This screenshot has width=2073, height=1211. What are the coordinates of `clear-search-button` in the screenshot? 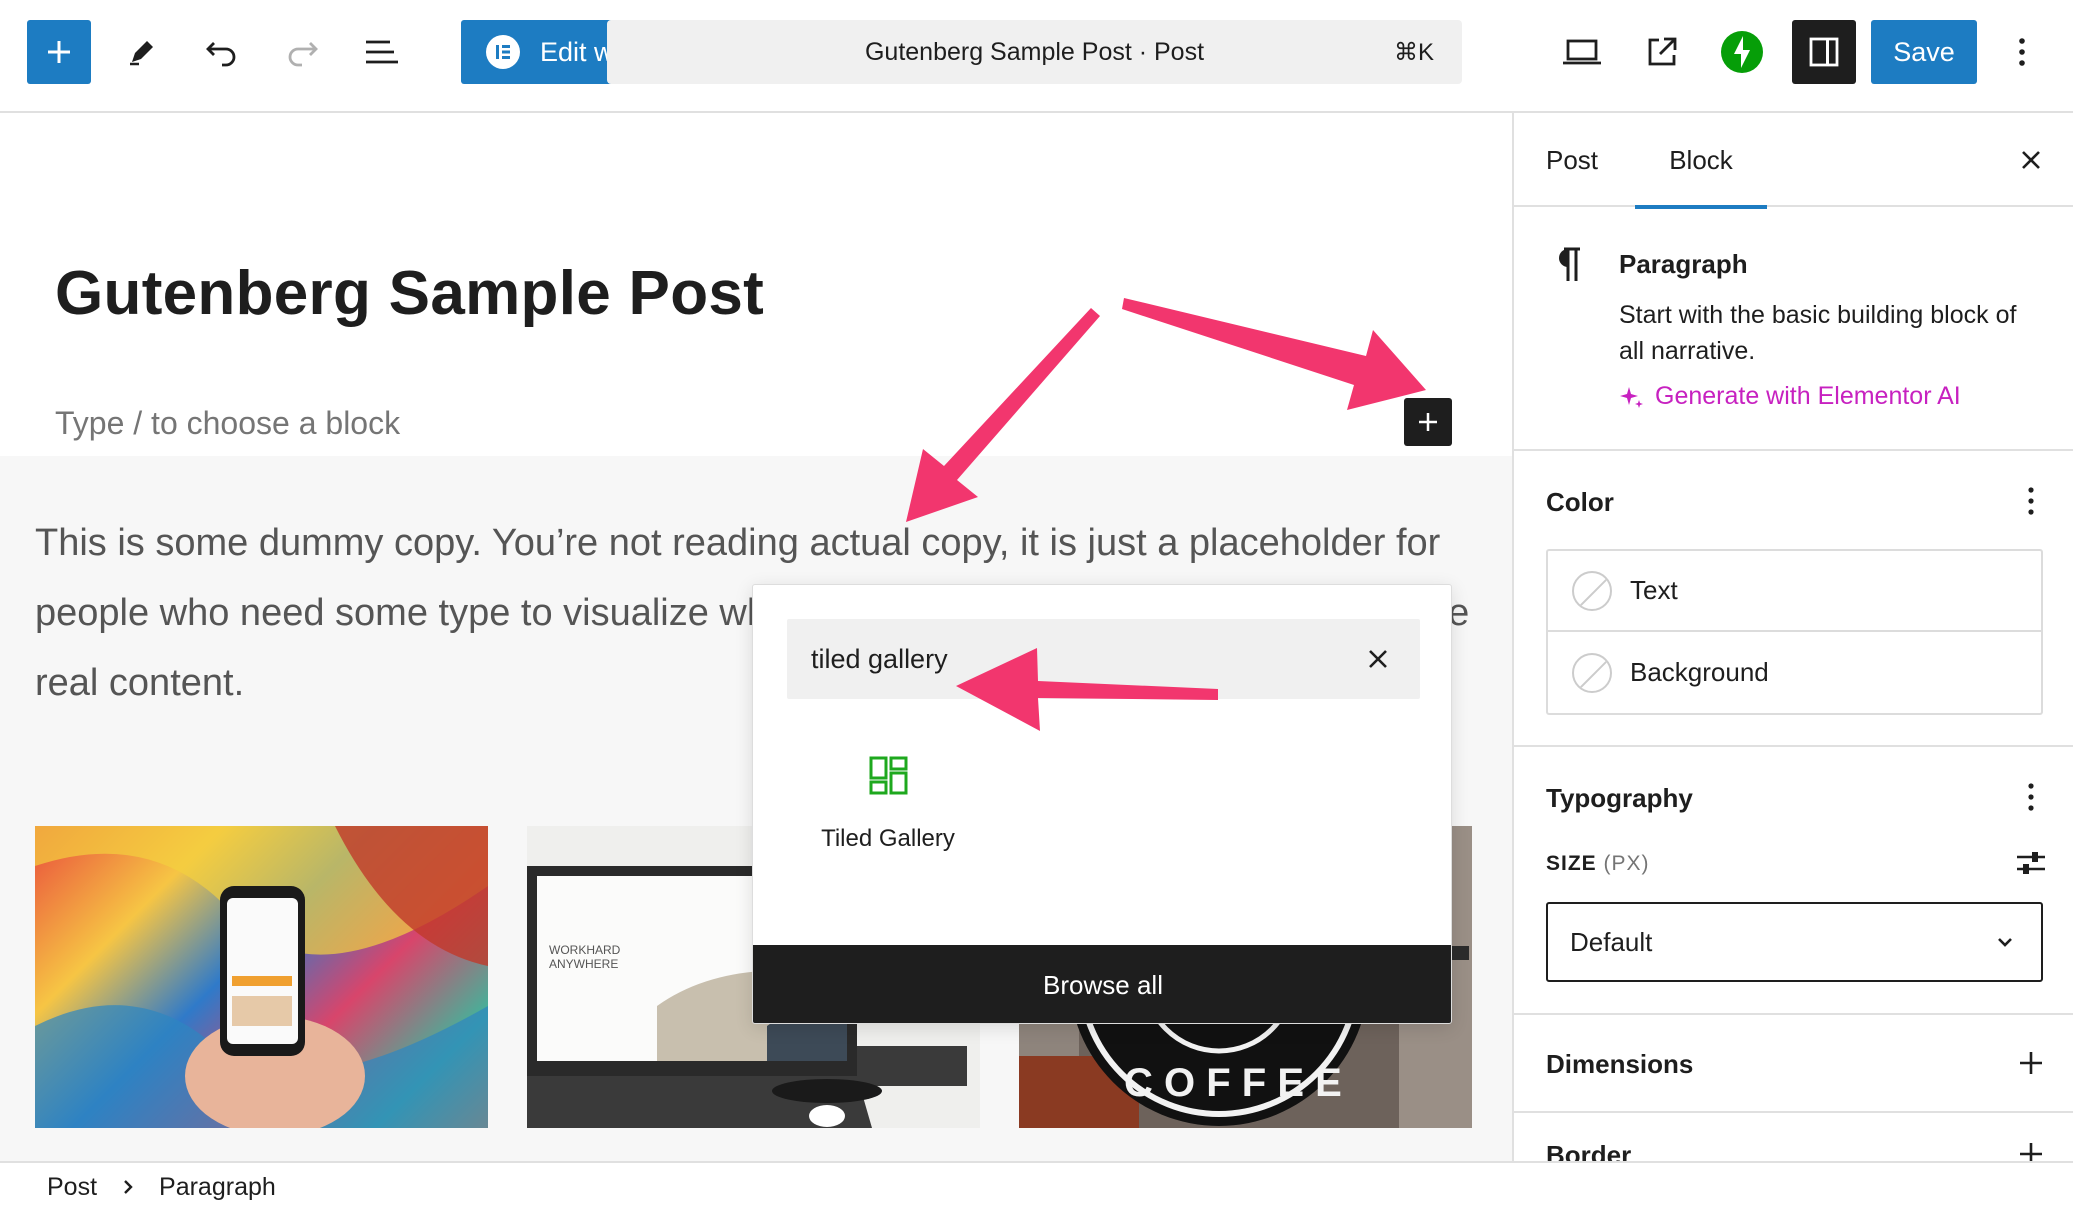 It's located at (1378, 659).